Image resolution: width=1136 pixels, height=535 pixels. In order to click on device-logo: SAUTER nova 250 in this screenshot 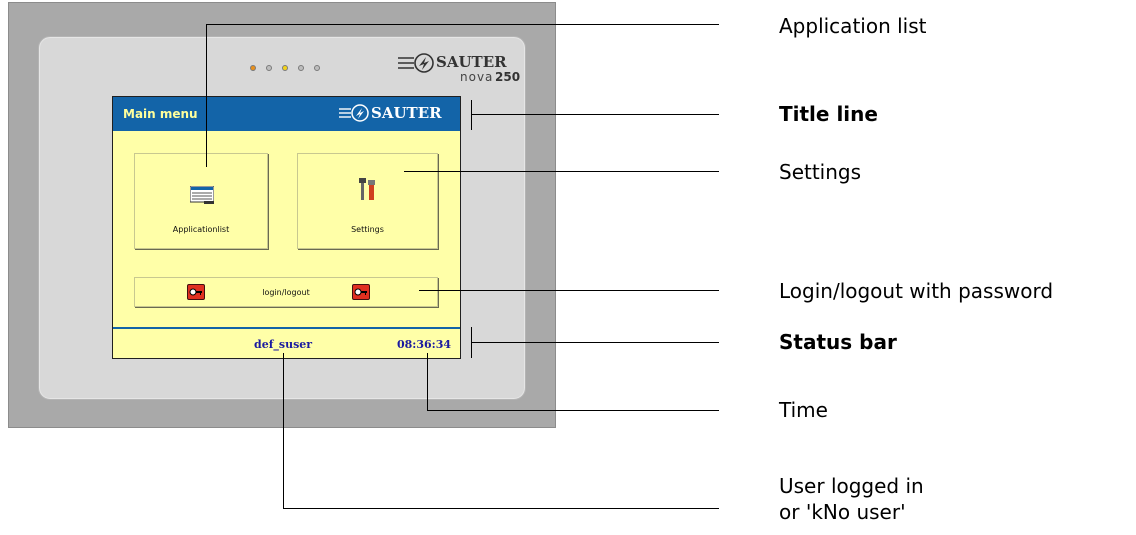, I will do `click(460, 70)`.